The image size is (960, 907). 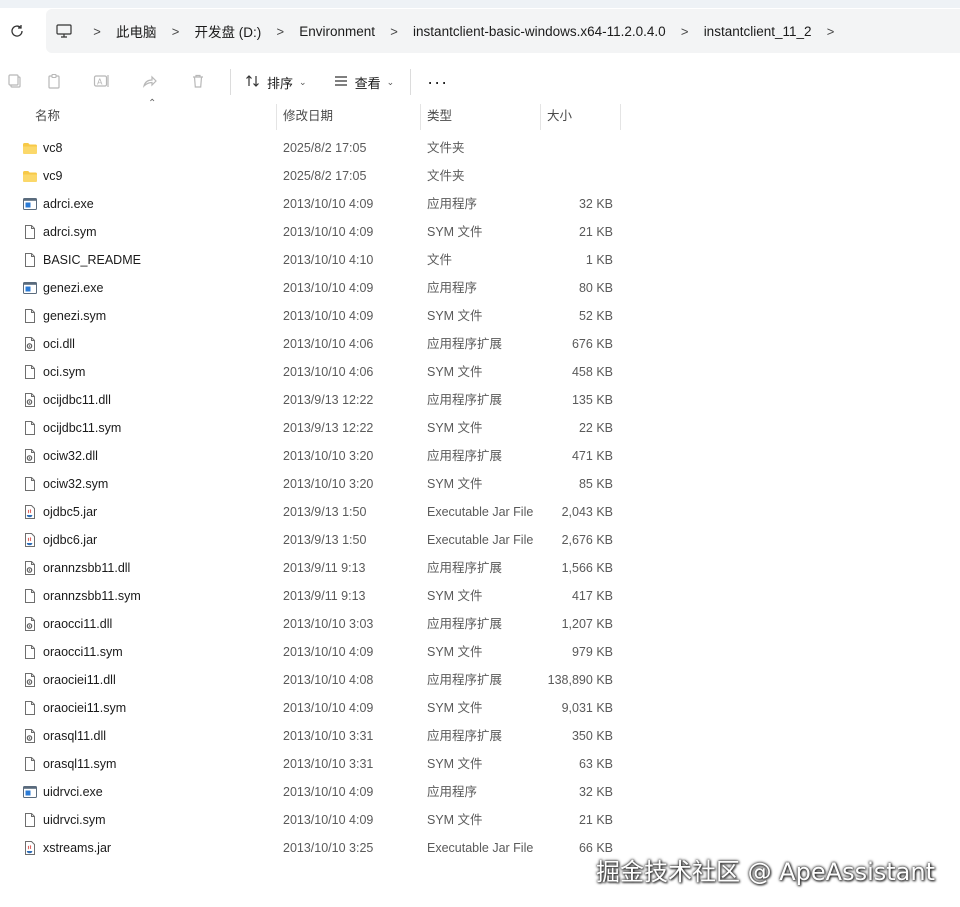 What do you see at coordinates (30, 316) in the screenshot?
I see `file-icon` at bounding box center [30, 316].